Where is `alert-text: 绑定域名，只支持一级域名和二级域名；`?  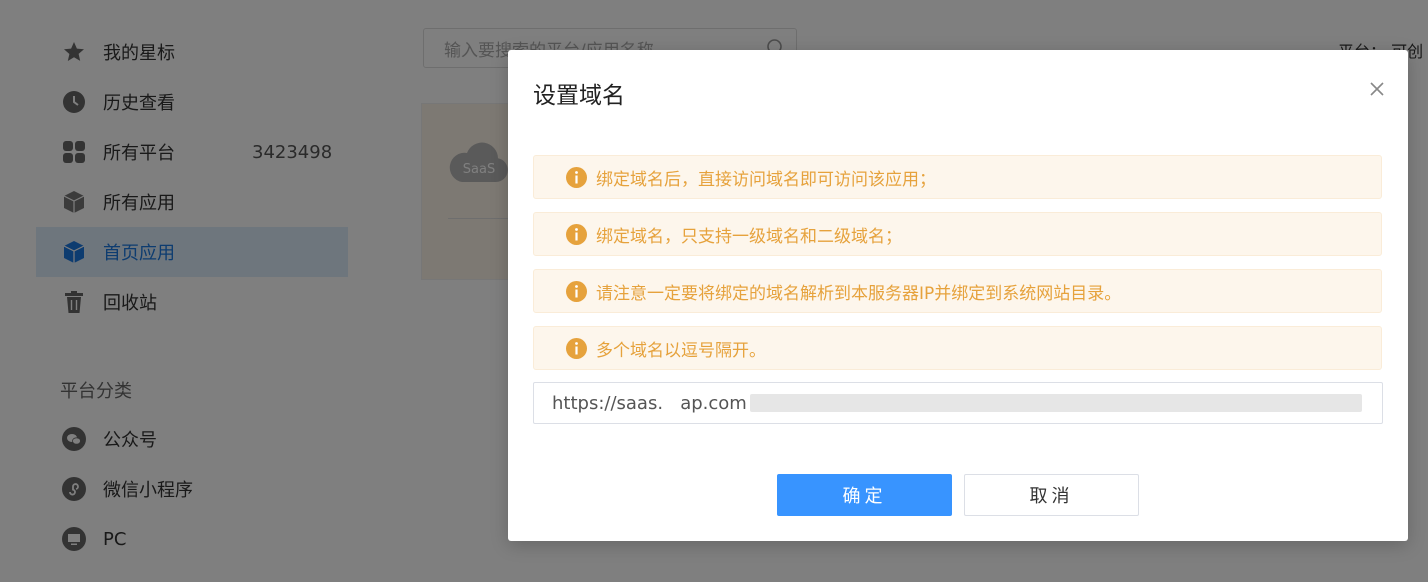
alert-text: 绑定域名，只支持一级域名和二级域名； is located at coordinates (749, 236).